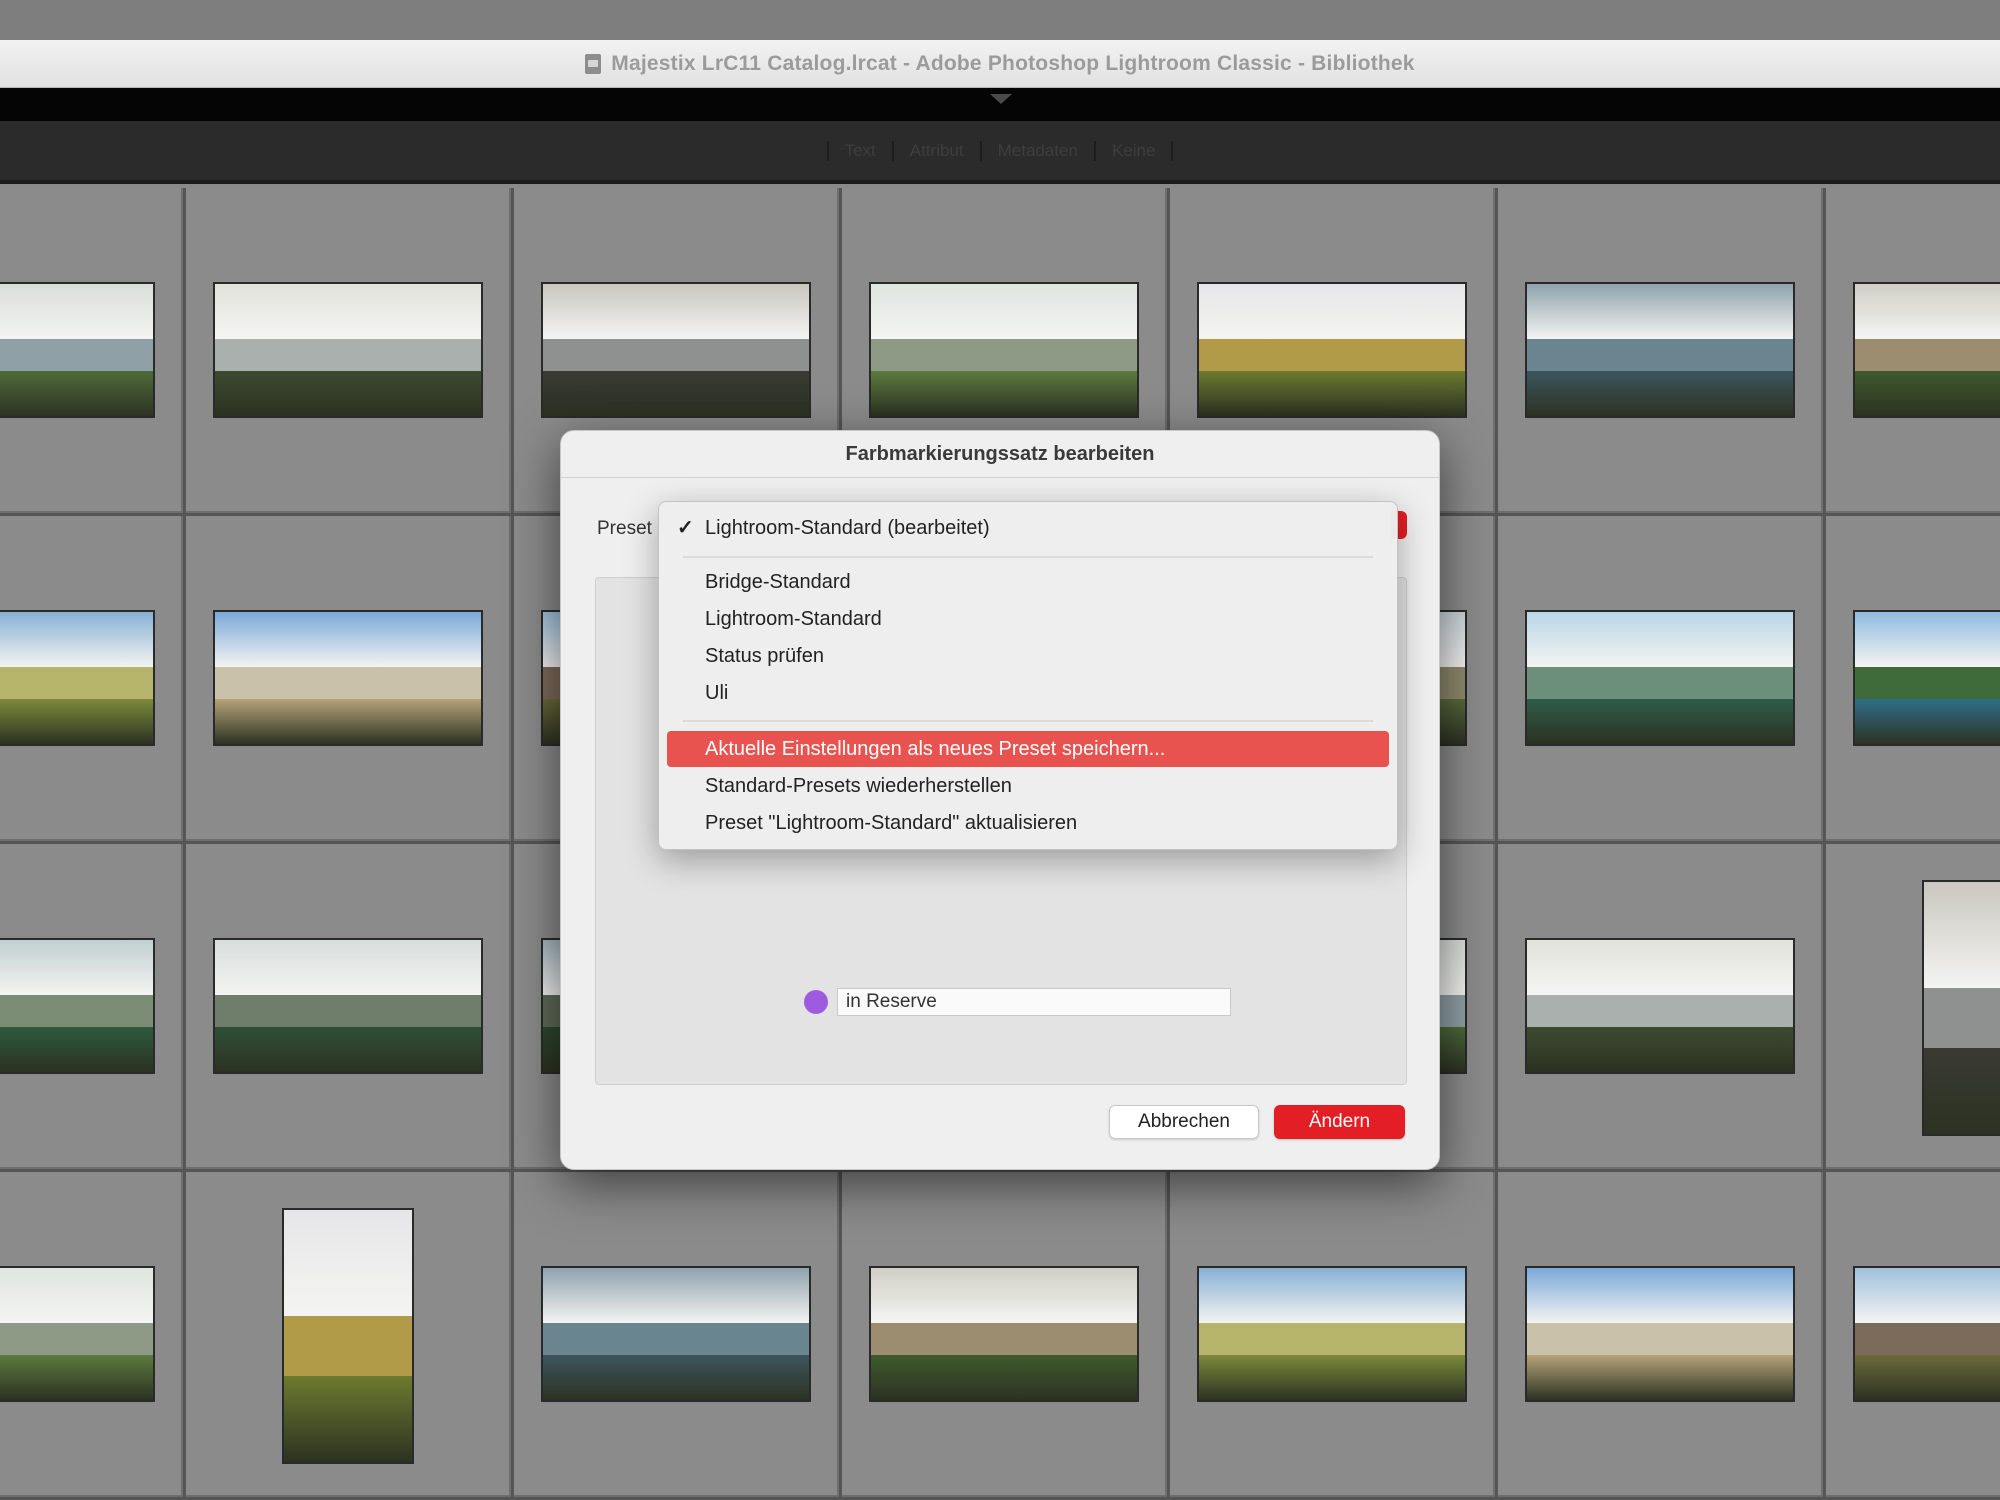 Image resolution: width=2000 pixels, height=1500 pixels. Describe the element at coordinates (1001, 99) in the screenshot. I see `collapse-triangle-icon` at that location.